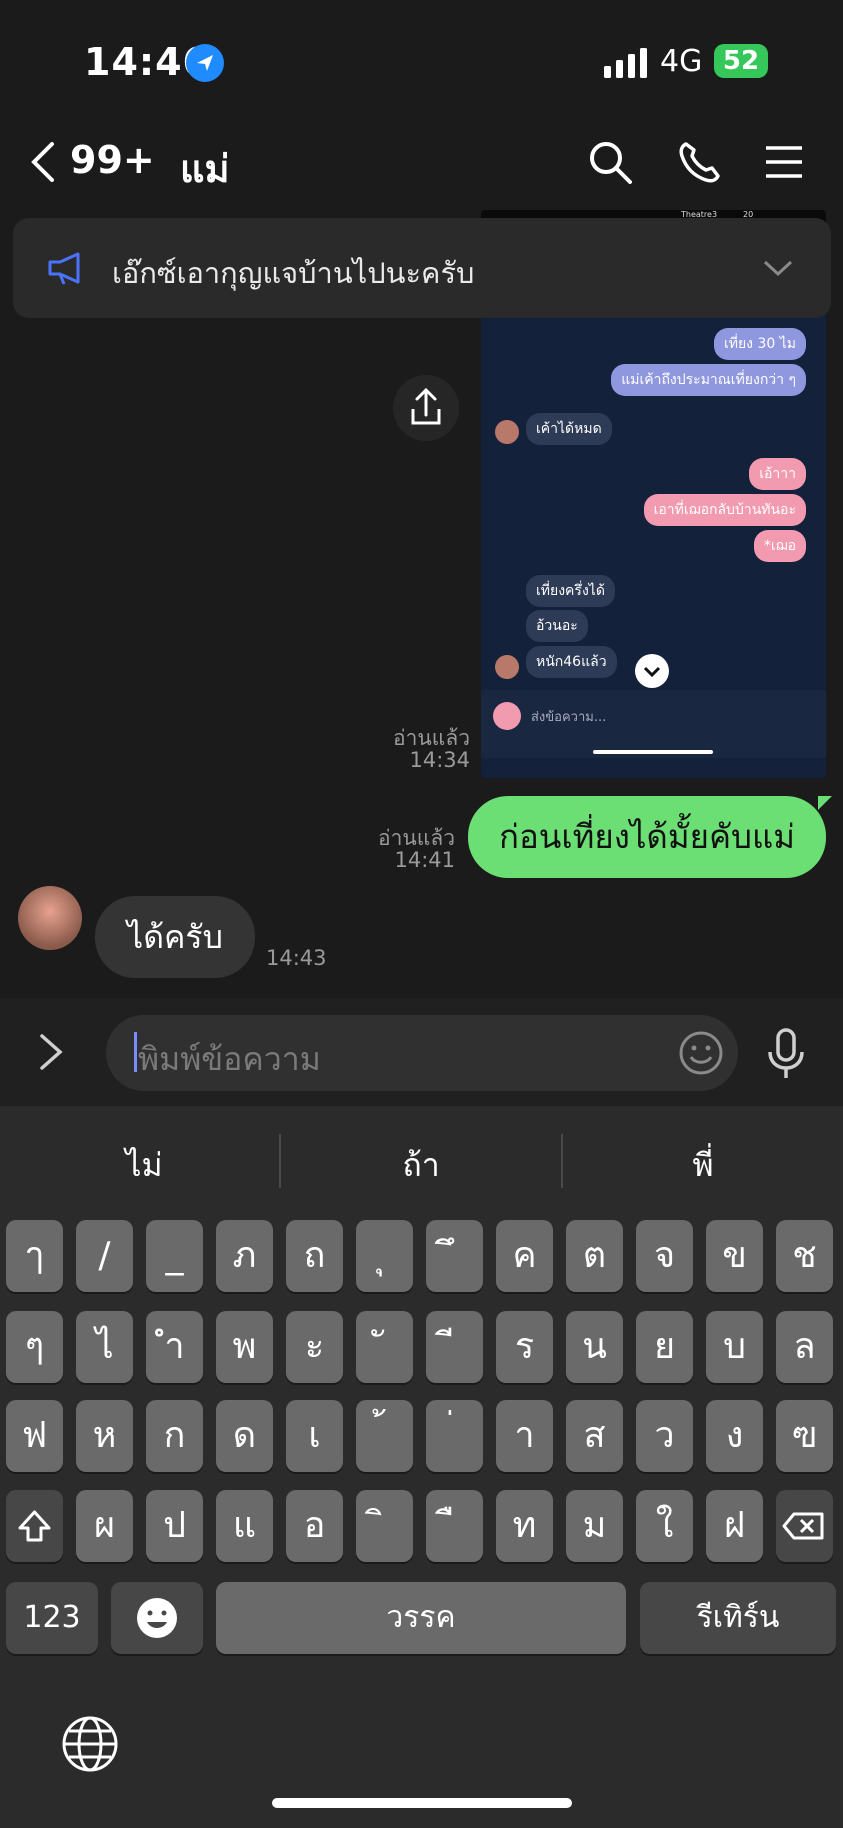 The height and width of the screenshot is (1828, 843). What do you see at coordinates (34, 1347) in the screenshot?
I see `key: ๆ` at bounding box center [34, 1347].